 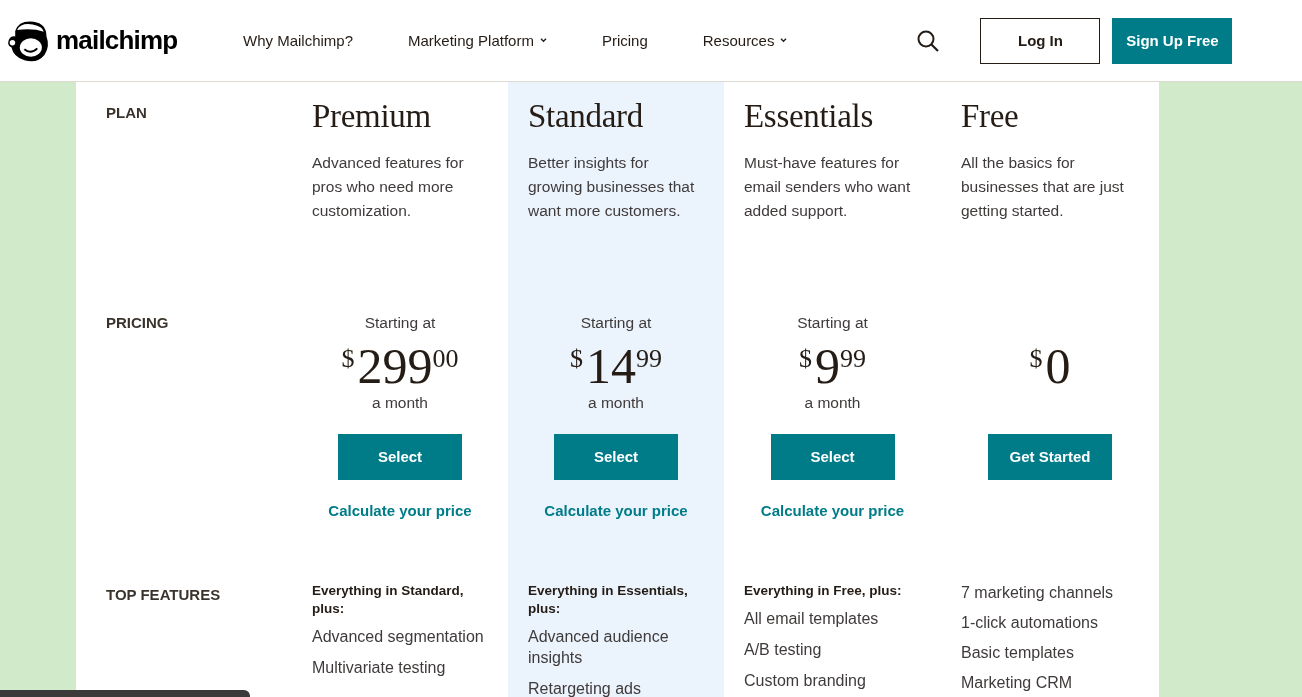 I want to click on feature-item: Multivariate testing, so click(x=379, y=668).